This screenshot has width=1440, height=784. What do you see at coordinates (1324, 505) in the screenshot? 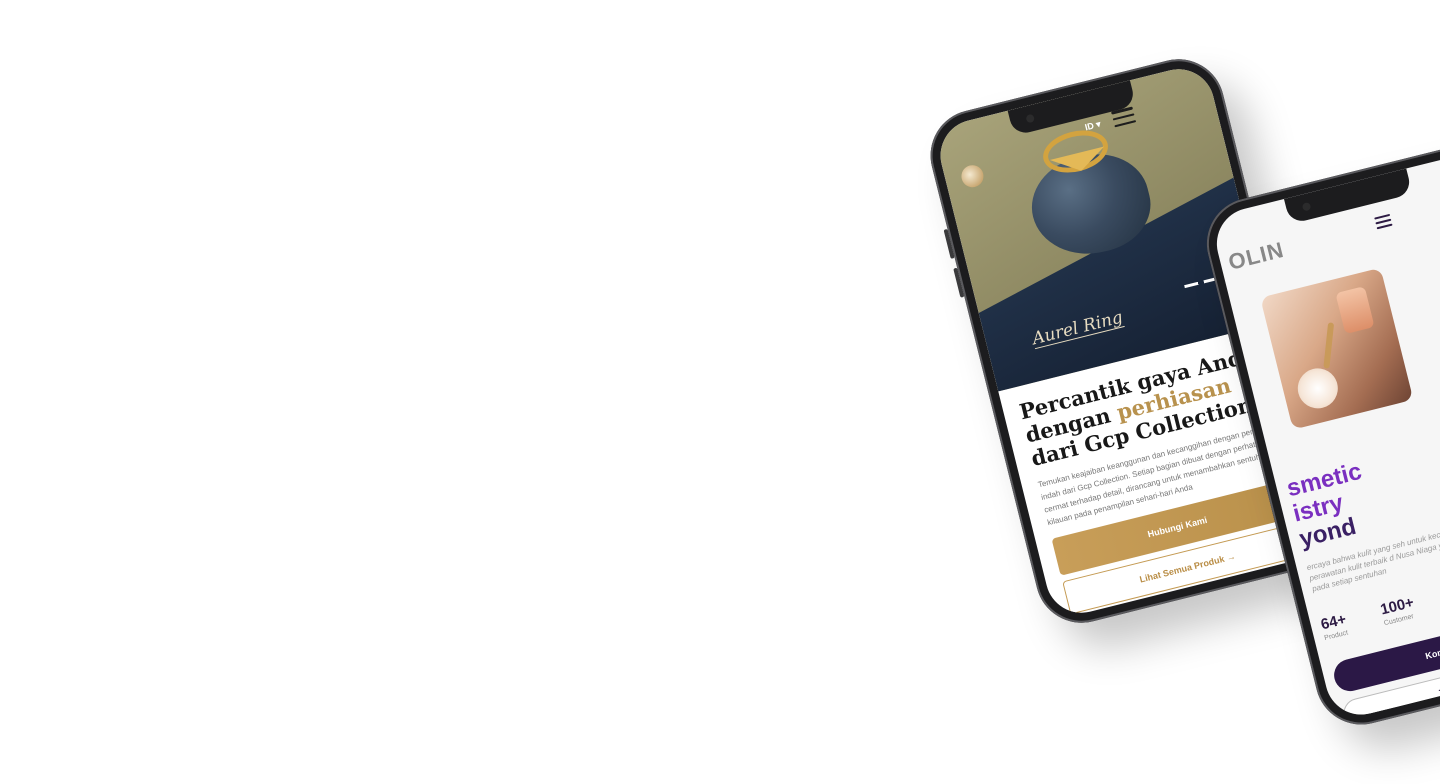
I see `hero-title: smetic istry yond` at bounding box center [1324, 505].